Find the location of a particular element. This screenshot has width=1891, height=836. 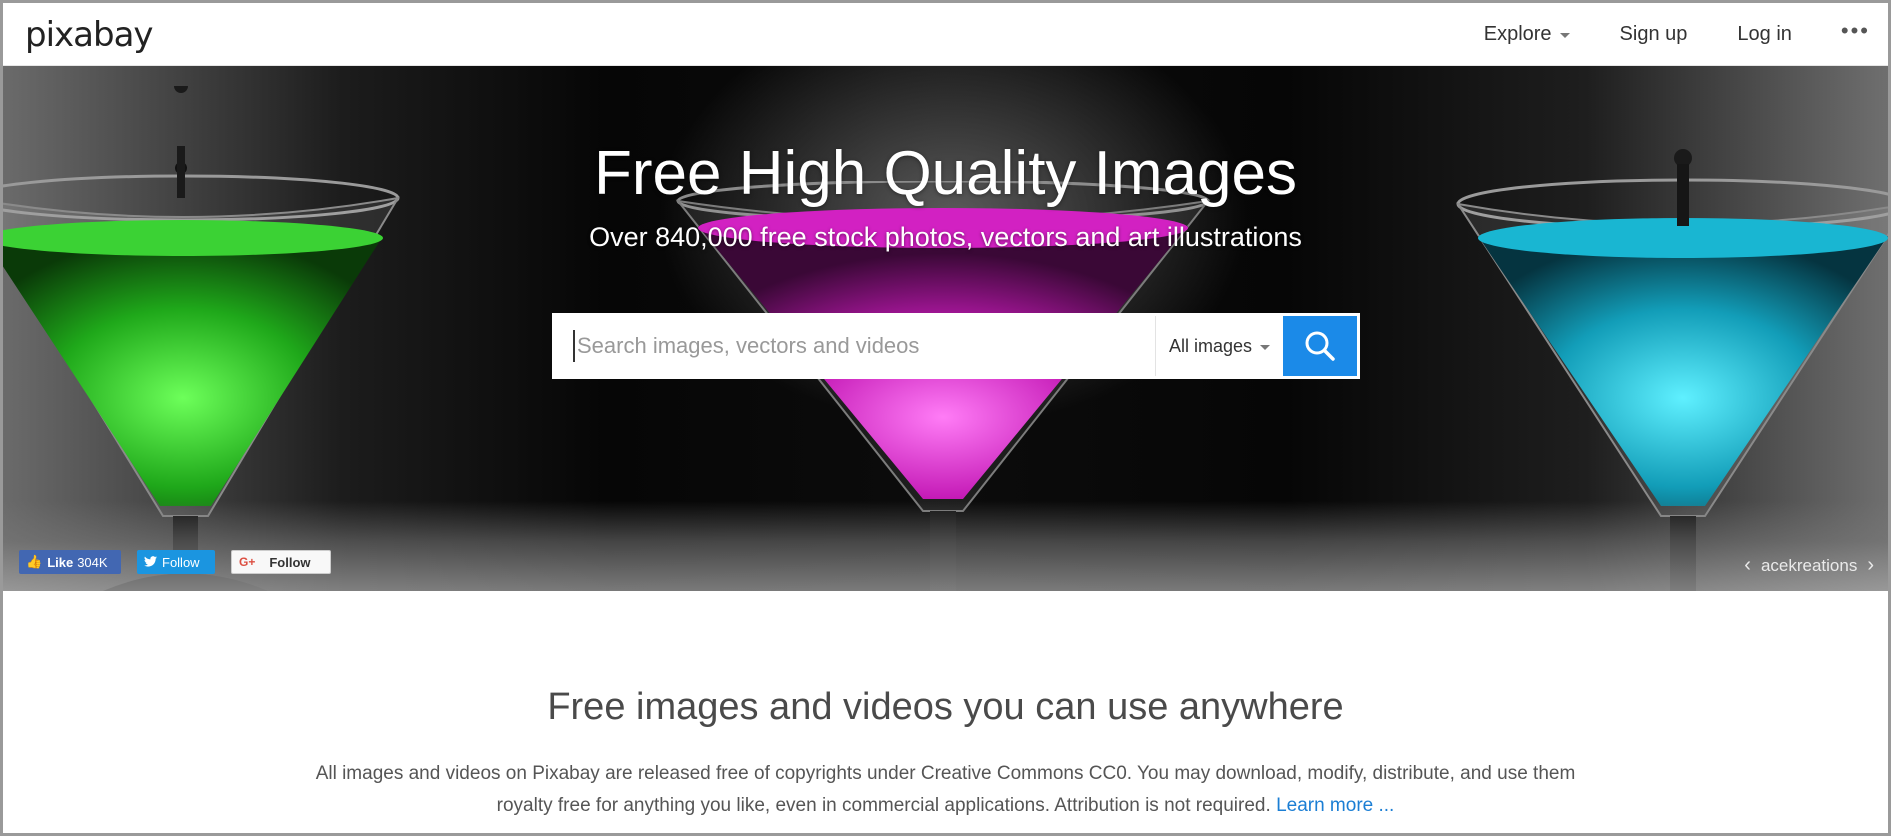

facebook-like-button: 👍 Like 304K is located at coordinates (70, 562).